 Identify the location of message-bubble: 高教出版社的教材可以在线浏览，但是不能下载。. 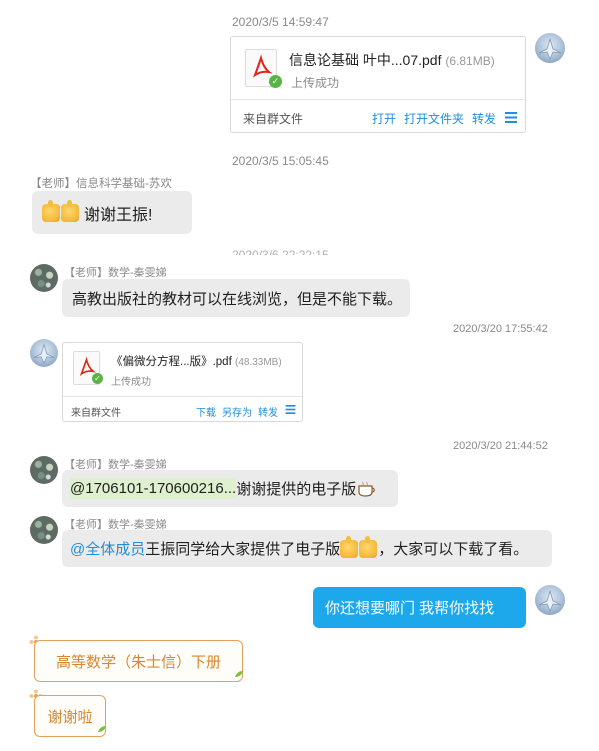
(236, 298).